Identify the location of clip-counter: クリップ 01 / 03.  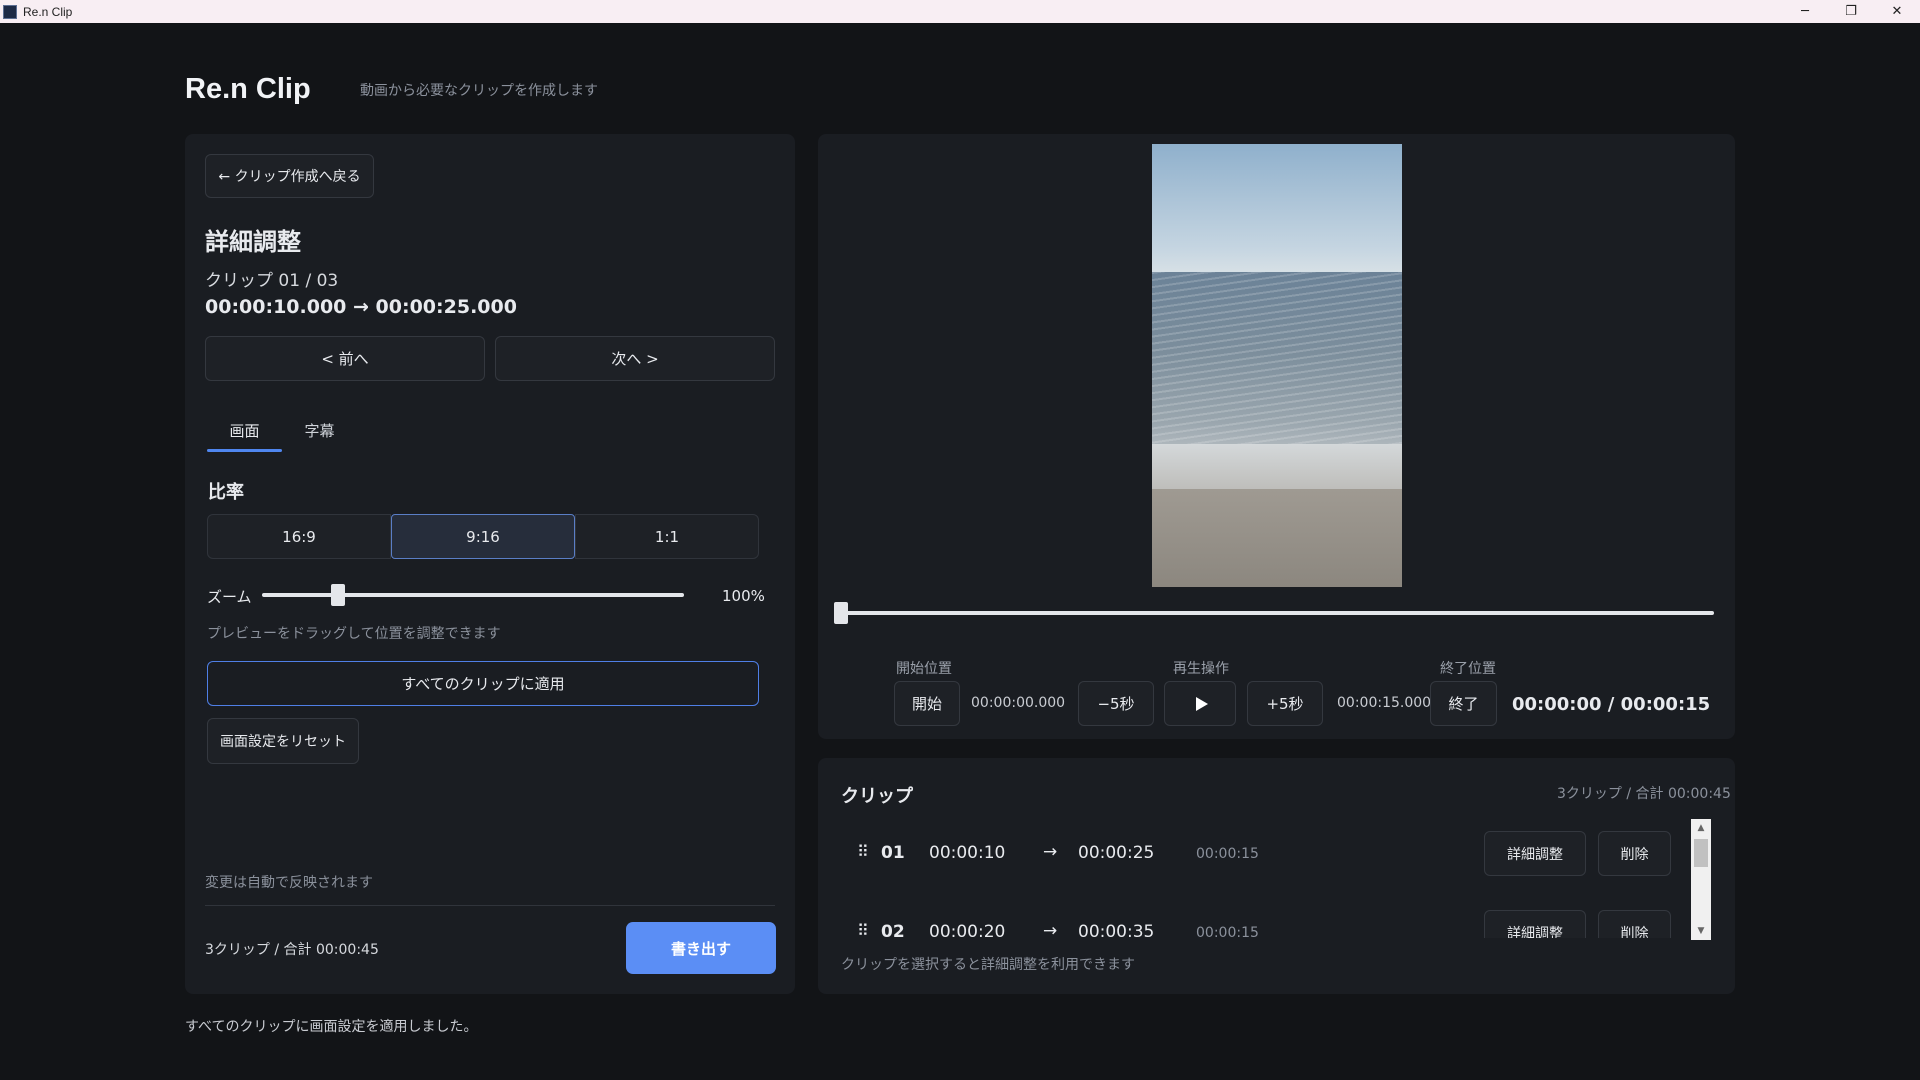
(272, 281).